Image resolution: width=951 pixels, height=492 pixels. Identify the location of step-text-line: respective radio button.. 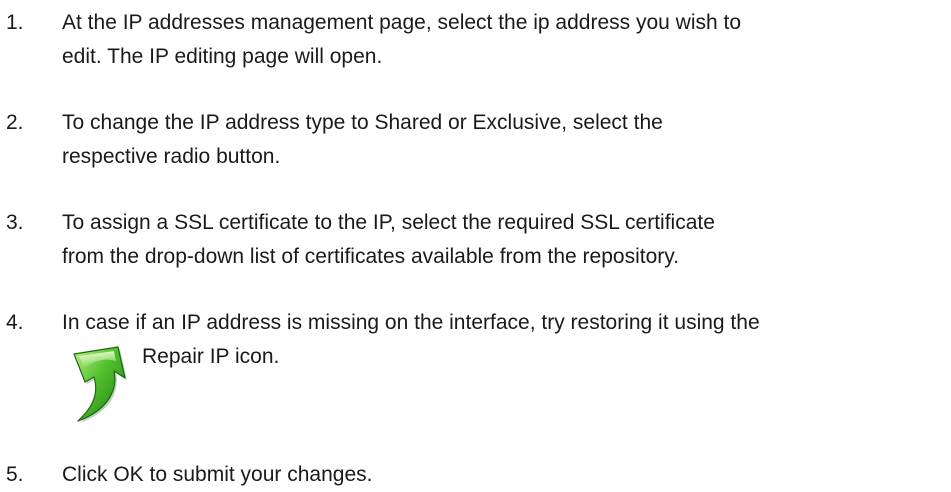
(171, 156).